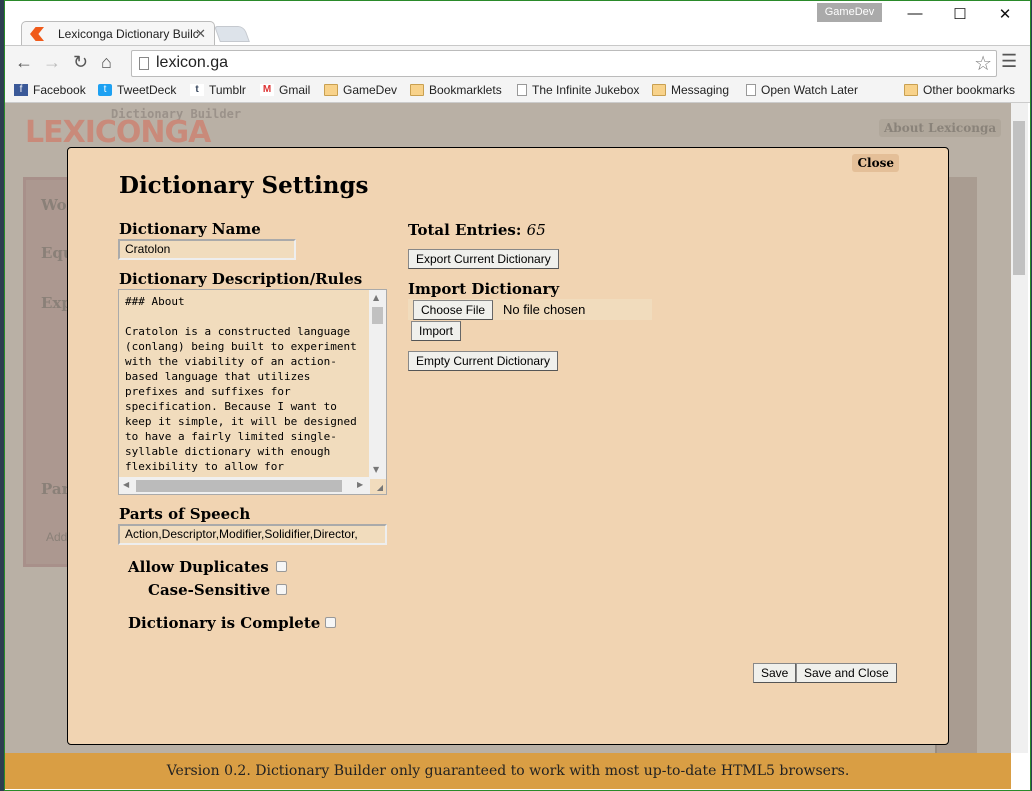 The width and height of the screenshot is (1032, 791). What do you see at coordinates (21, 90) in the screenshot?
I see `facebook-icon: f` at bounding box center [21, 90].